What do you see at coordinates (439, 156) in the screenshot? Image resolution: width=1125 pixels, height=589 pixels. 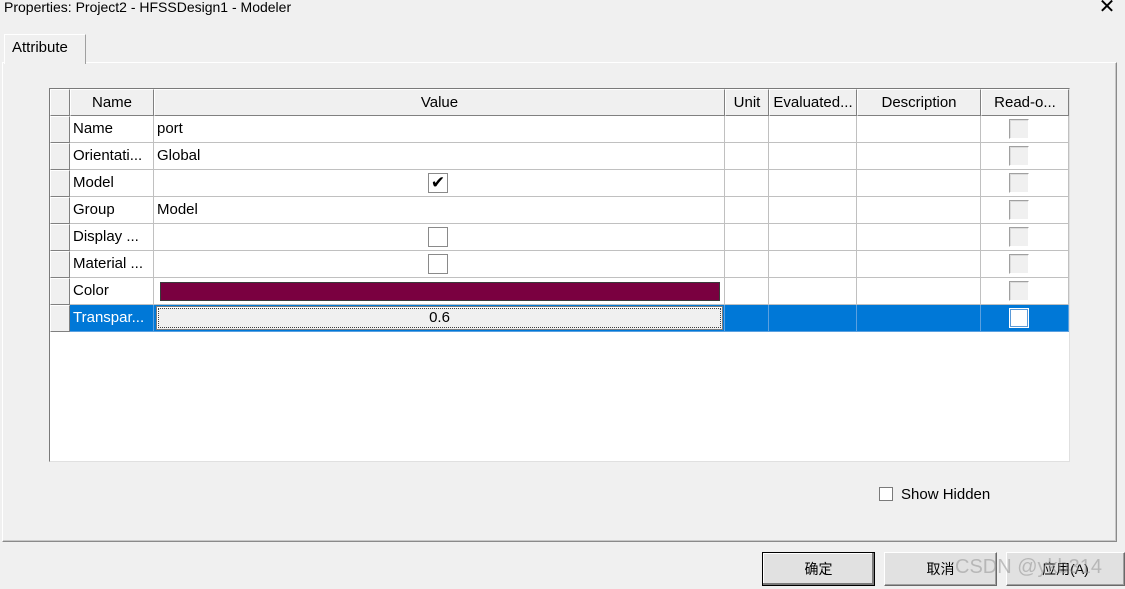 I see `property-value-cell: Global` at bounding box center [439, 156].